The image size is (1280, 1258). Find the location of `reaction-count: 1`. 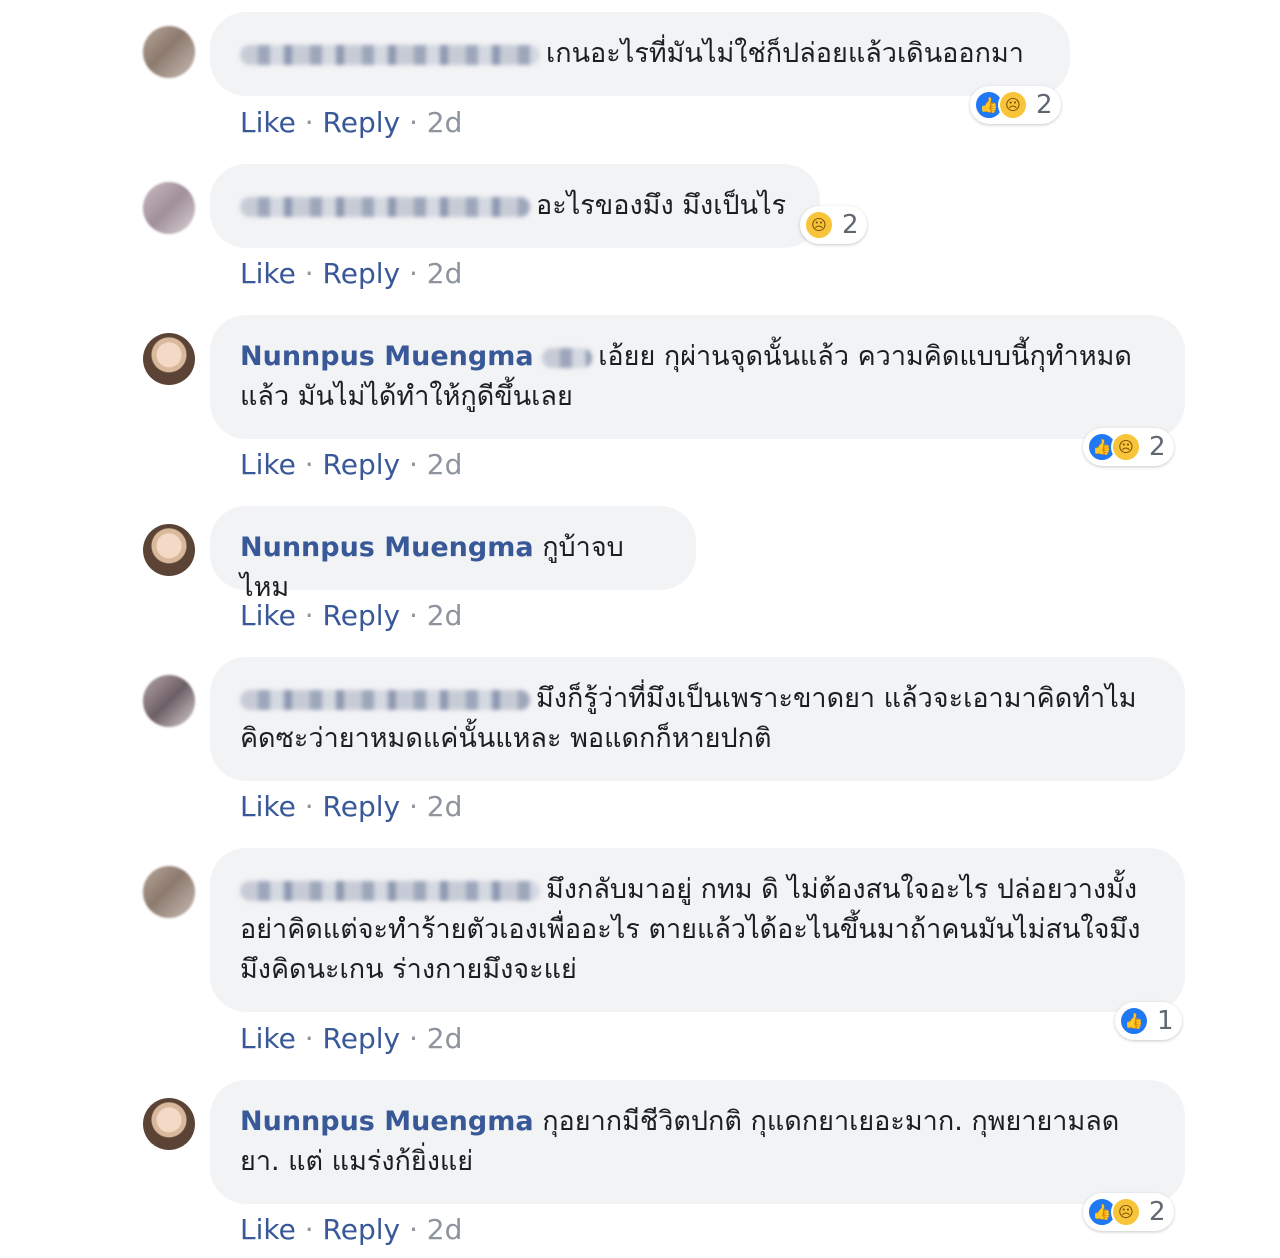

reaction-count: 1 is located at coordinates (1165, 1021).